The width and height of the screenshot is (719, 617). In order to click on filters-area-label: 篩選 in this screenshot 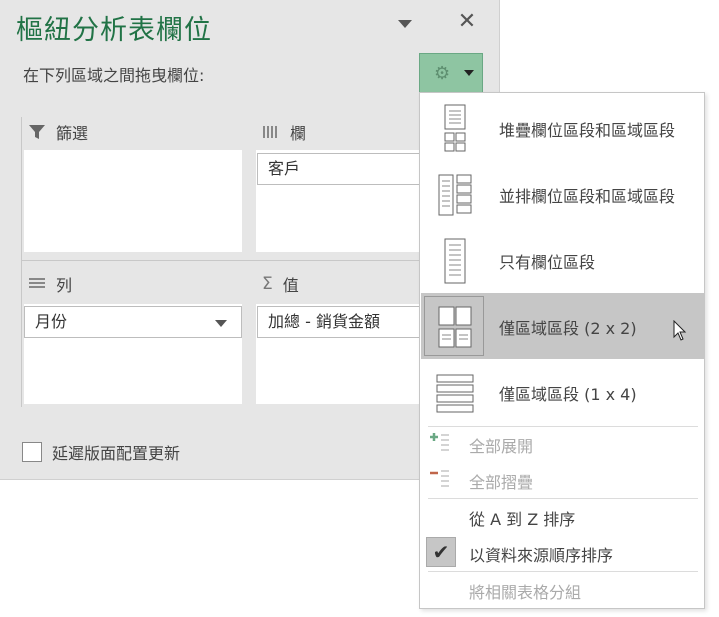, I will do `click(72, 133)`.